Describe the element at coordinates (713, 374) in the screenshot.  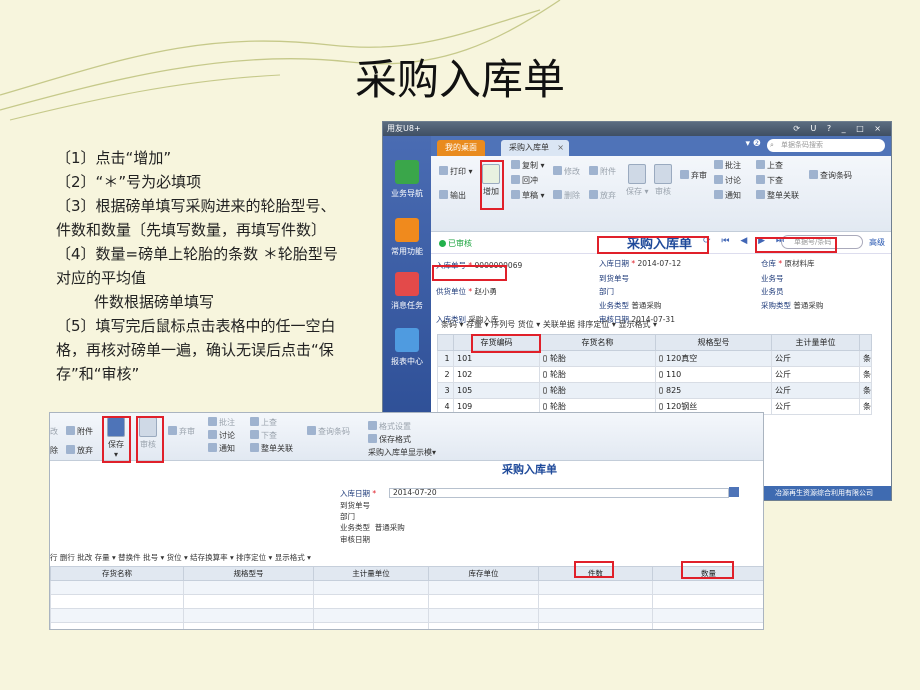
I see `spec-cell: 110` at that location.